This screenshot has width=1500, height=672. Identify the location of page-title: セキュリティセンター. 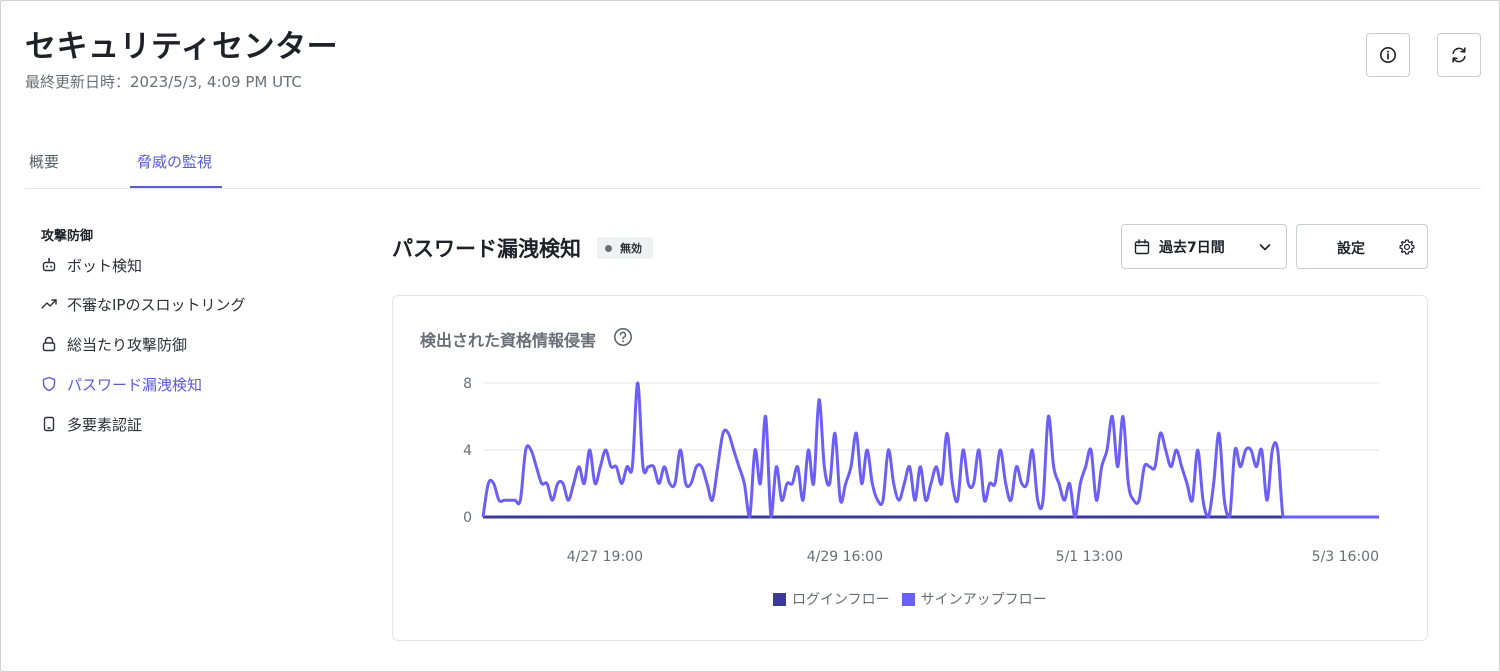
(182, 47).